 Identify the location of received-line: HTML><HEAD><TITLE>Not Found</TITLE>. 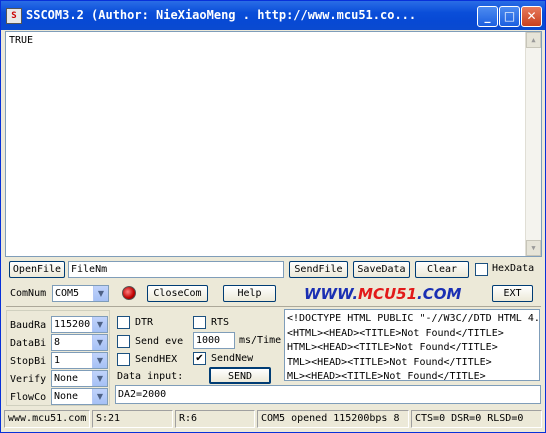
(392, 347).